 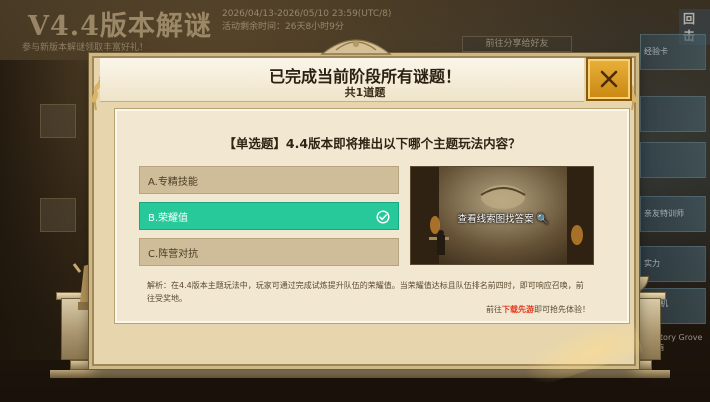 What do you see at coordinates (517, 44) in the screenshot?
I see `background-share-tab: 前往分享给好友` at bounding box center [517, 44].